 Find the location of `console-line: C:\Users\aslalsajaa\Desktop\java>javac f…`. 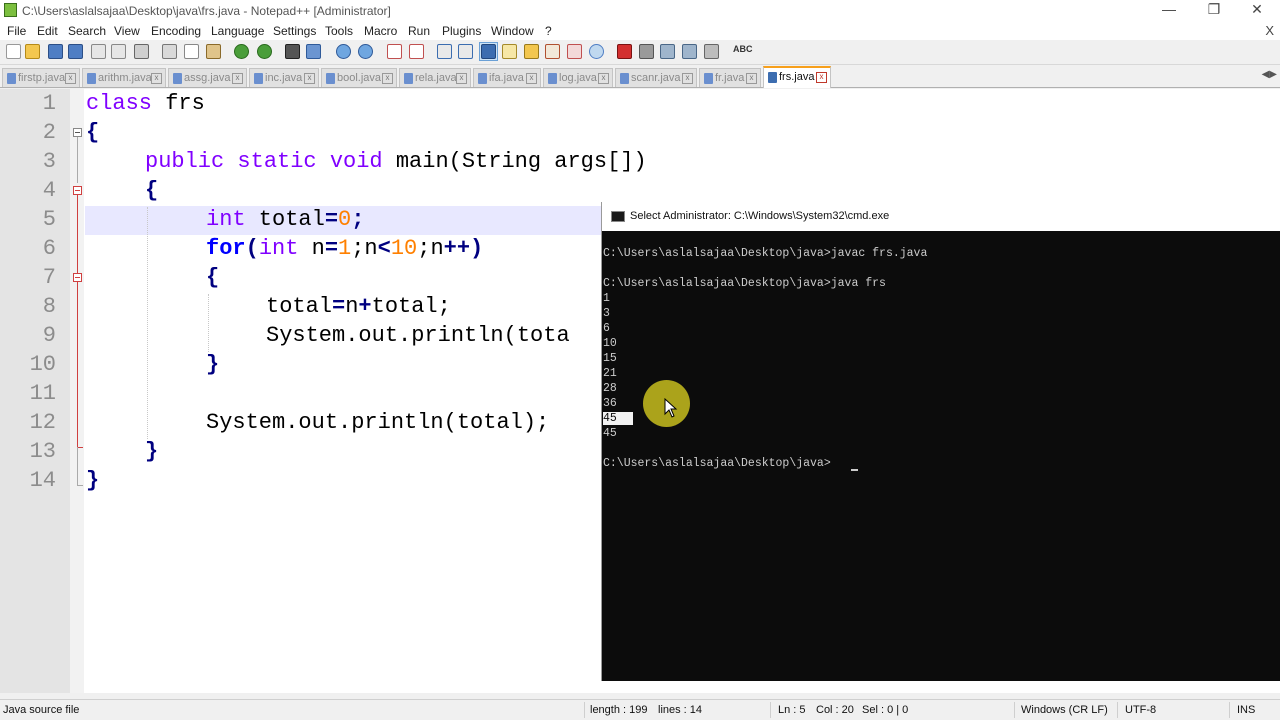

console-line: C:\Users\aslalsajaa\Desktop\java>javac f… is located at coordinates (765, 253).